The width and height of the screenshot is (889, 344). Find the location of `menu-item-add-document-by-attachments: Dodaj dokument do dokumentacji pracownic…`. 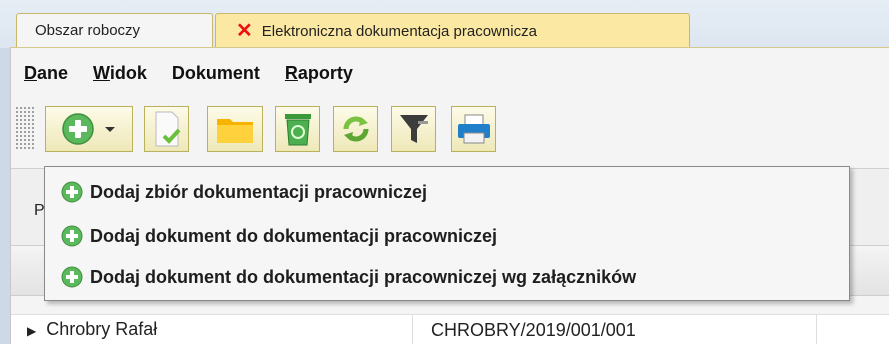

menu-item-add-document-by-attachments: Dodaj dokument do dokumentacji pracownic… is located at coordinates (348, 277).